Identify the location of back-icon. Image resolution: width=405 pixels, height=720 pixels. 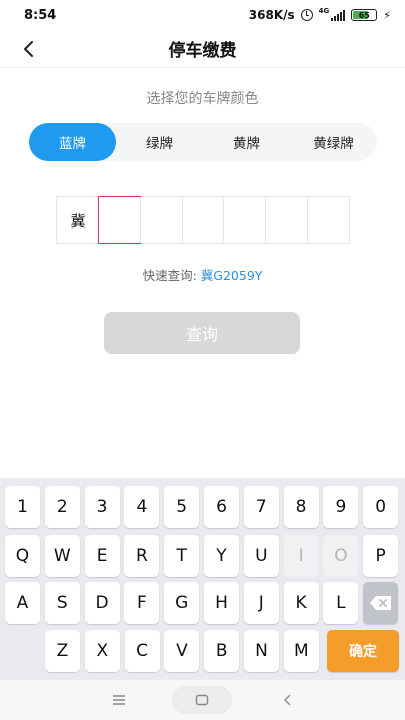
(29, 49).